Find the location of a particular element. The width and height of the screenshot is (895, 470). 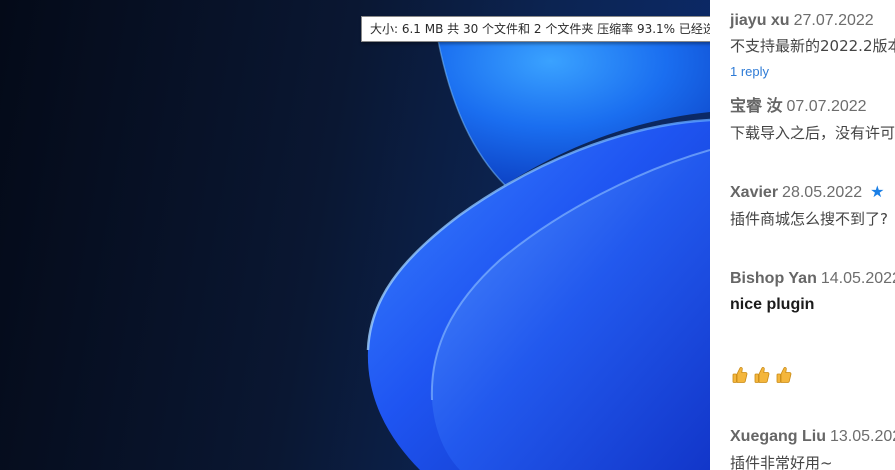

review-item: Bishop Yan 14.05.2022 nice plugin is located at coordinates (812, 292).